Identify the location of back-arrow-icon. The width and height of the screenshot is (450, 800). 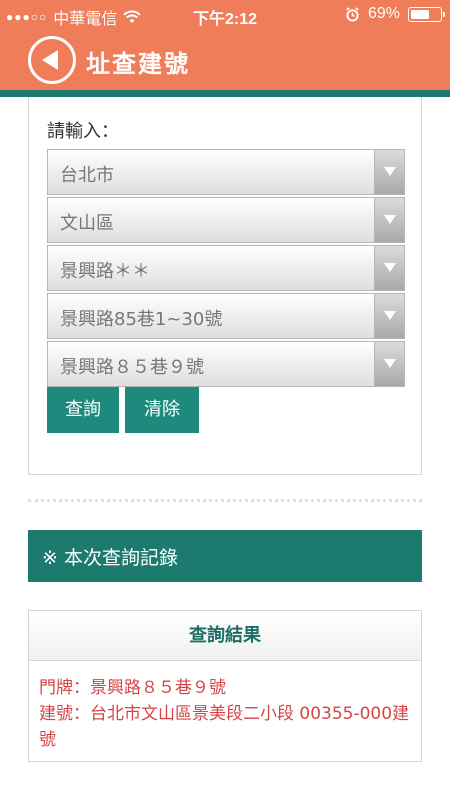
(50, 60).